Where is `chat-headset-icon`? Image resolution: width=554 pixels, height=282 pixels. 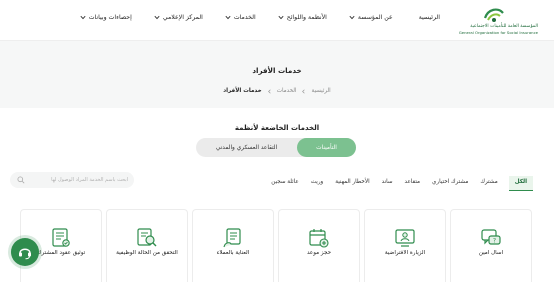 chat-headset-icon is located at coordinates (25, 254).